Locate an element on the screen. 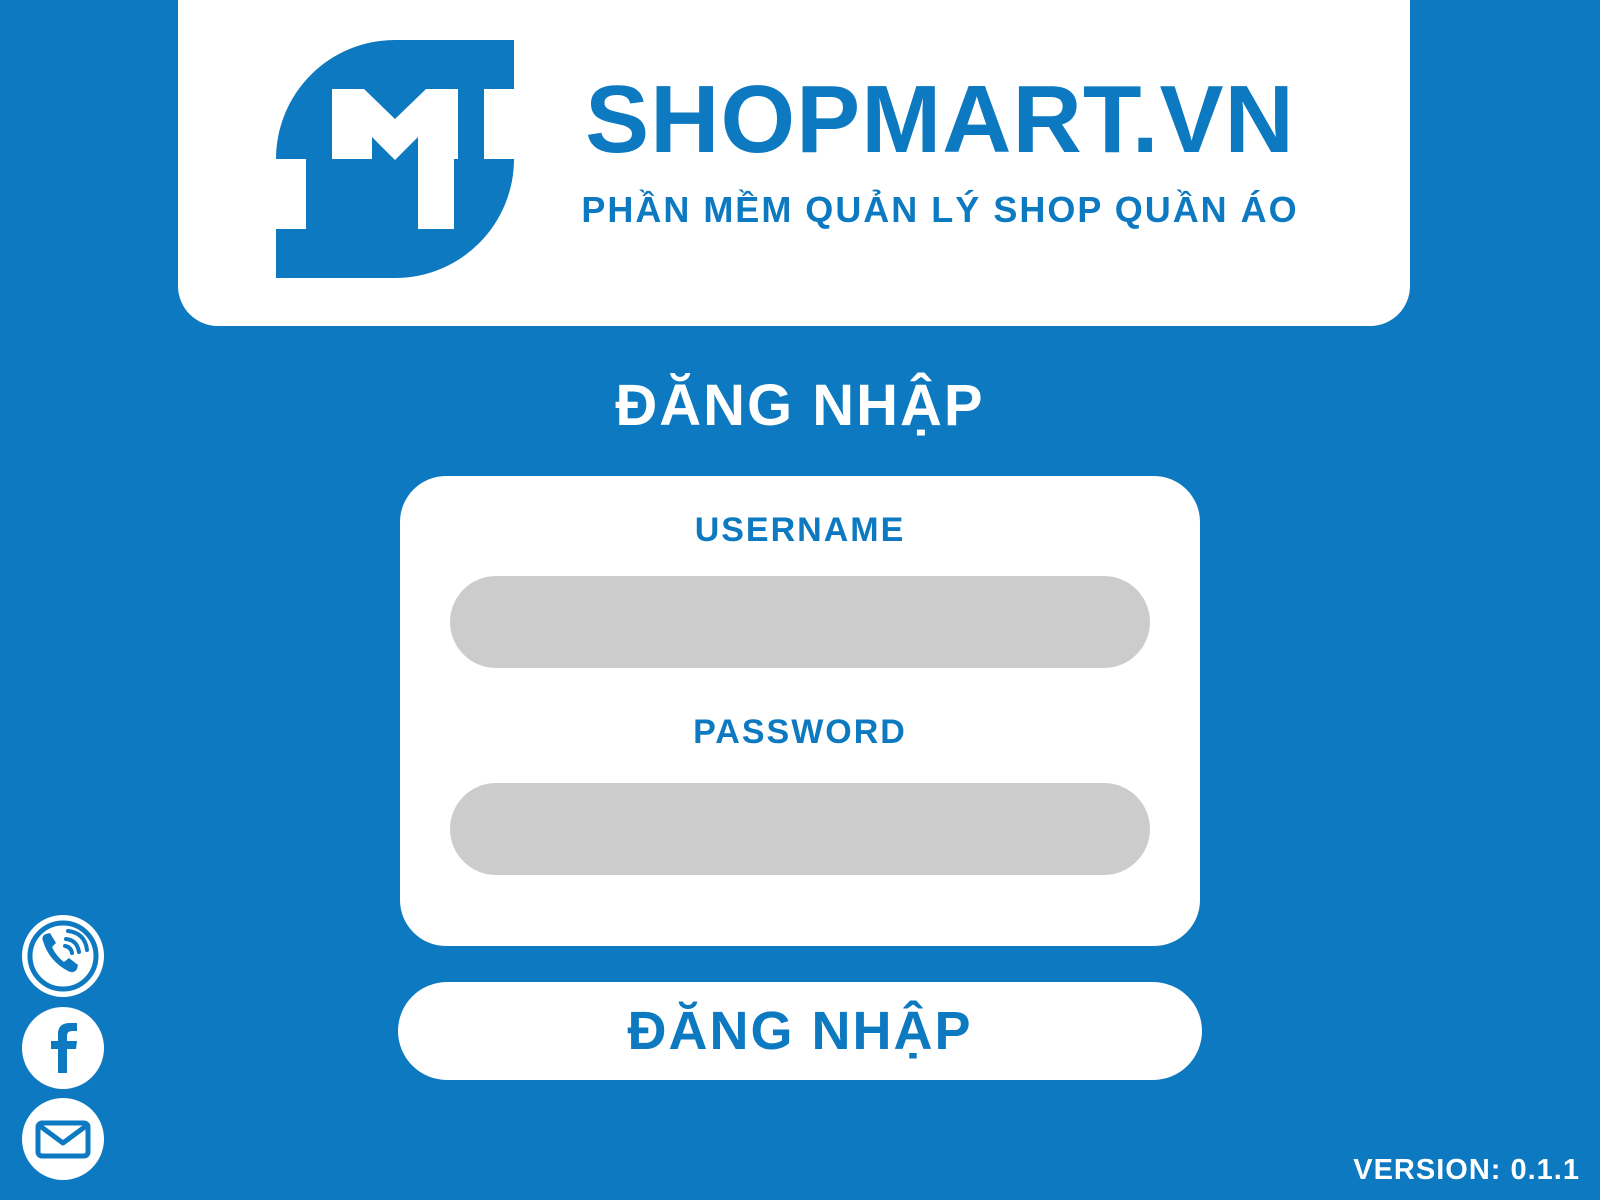 The width and height of the screenshot is (1600, 1200). password-input is located at coordinates (800, 829).